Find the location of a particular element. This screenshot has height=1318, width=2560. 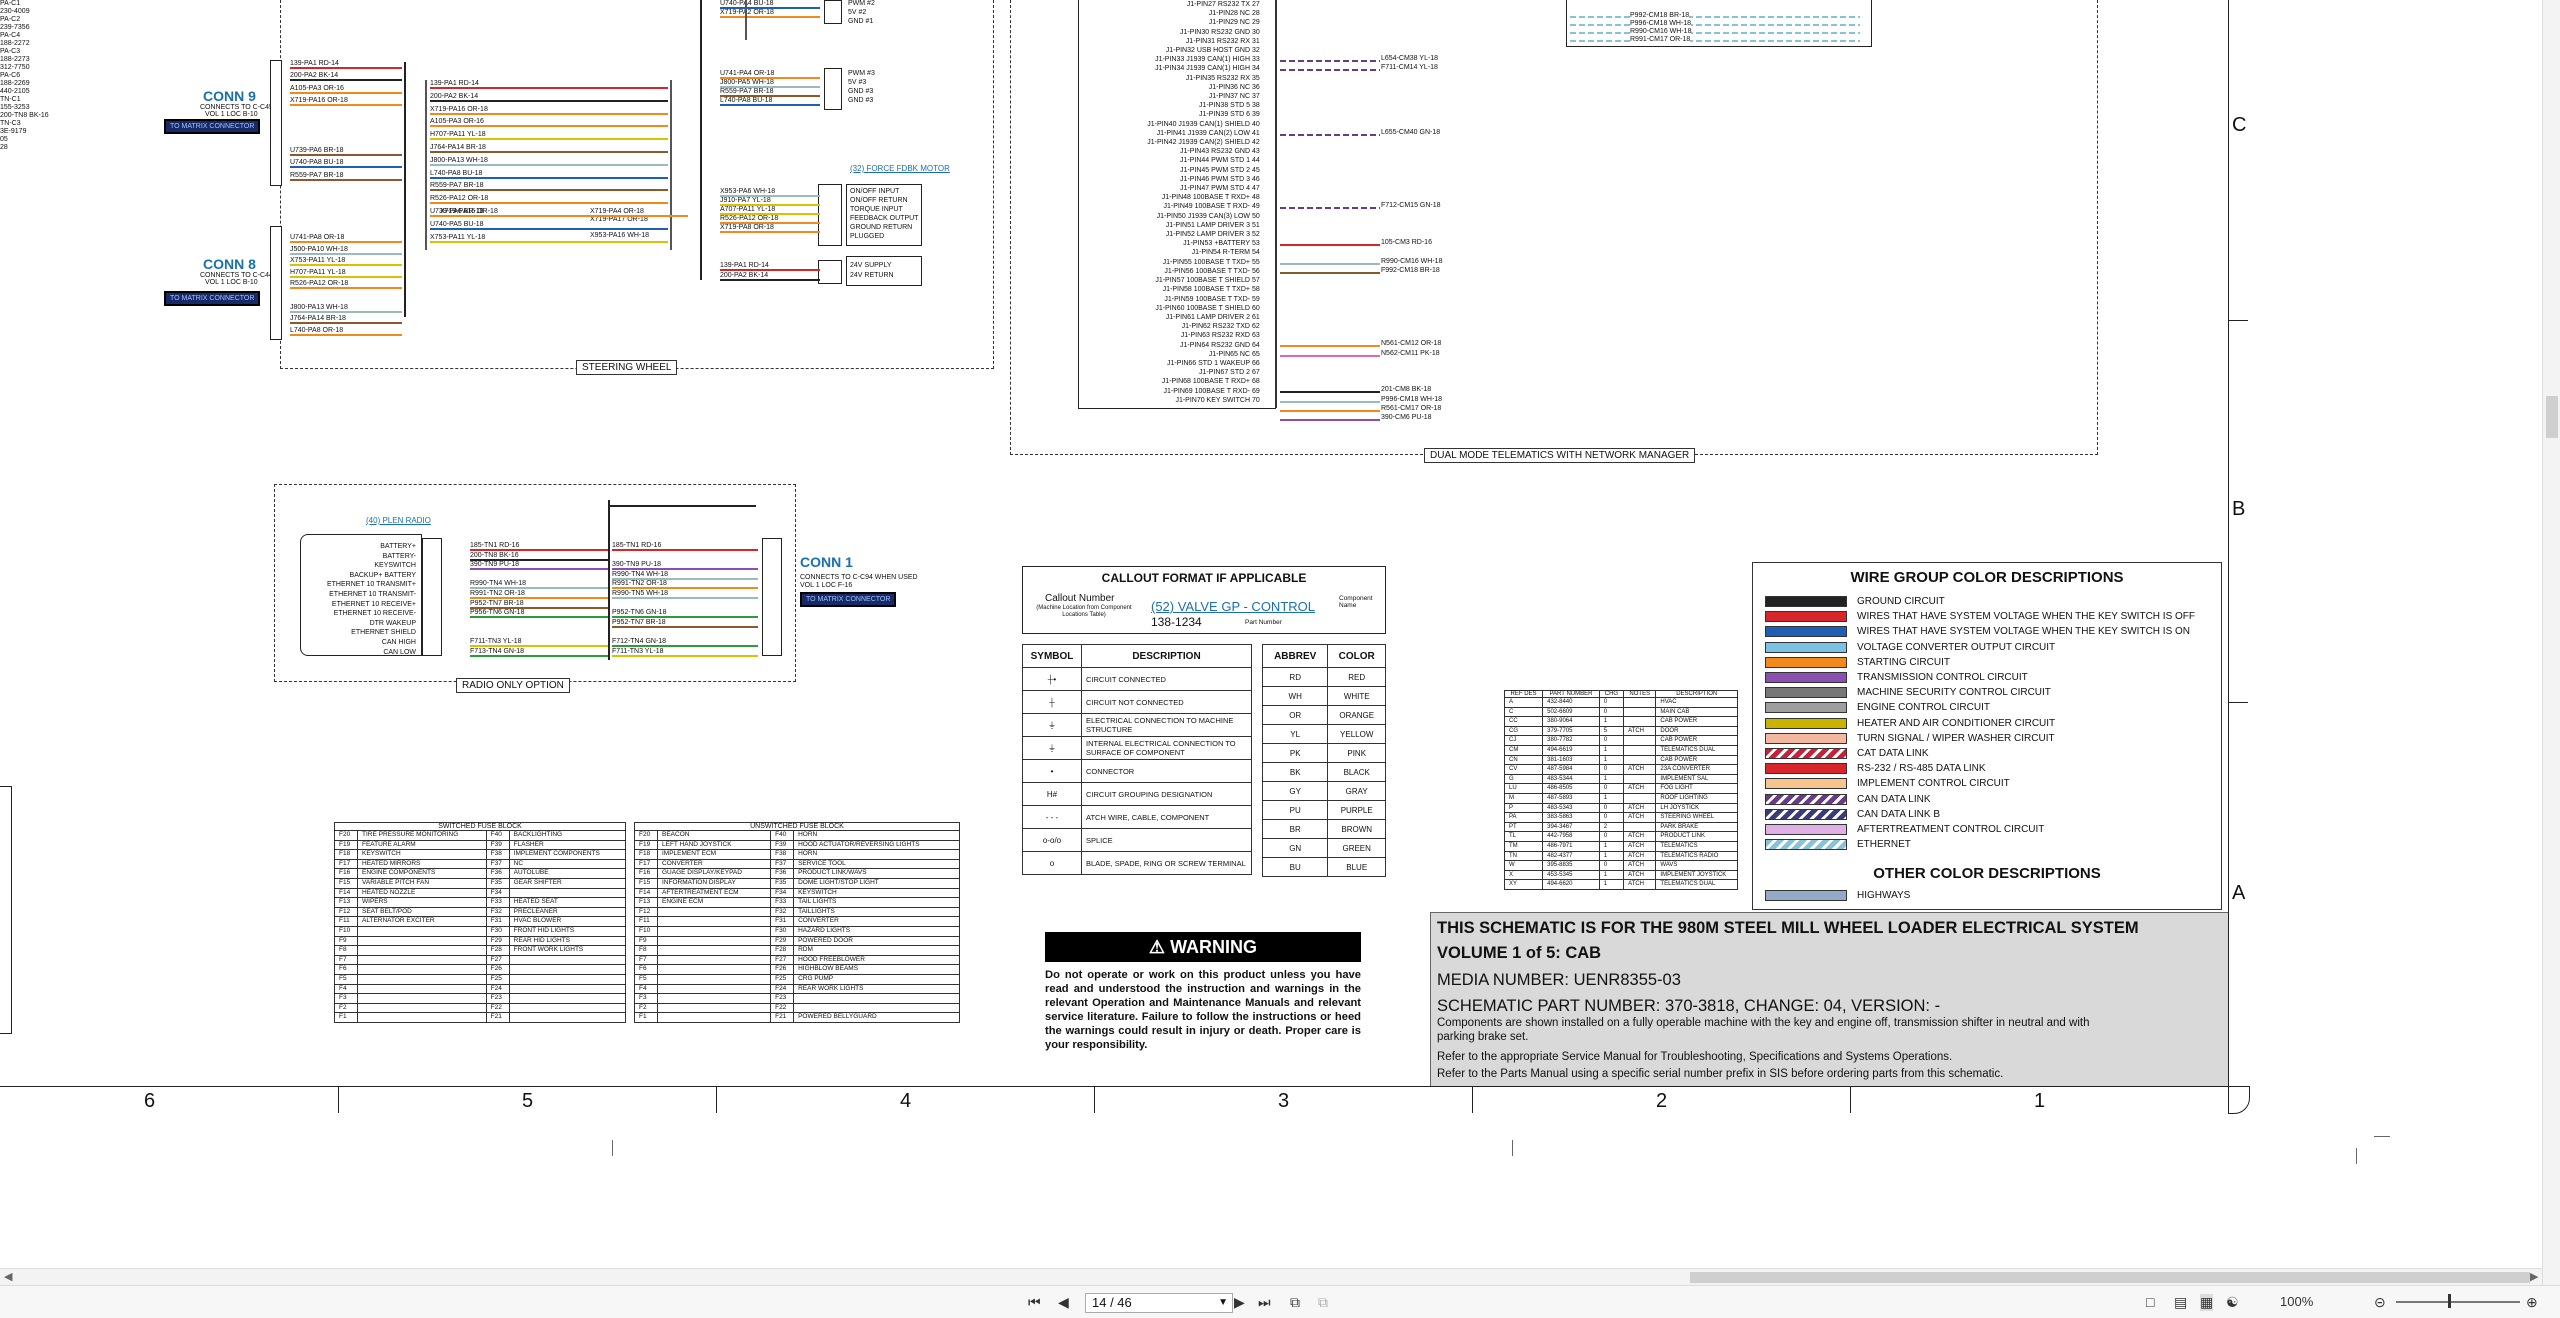

scroll-right-arrow-icon: ▶ is located at coordinates (2534, 1276).